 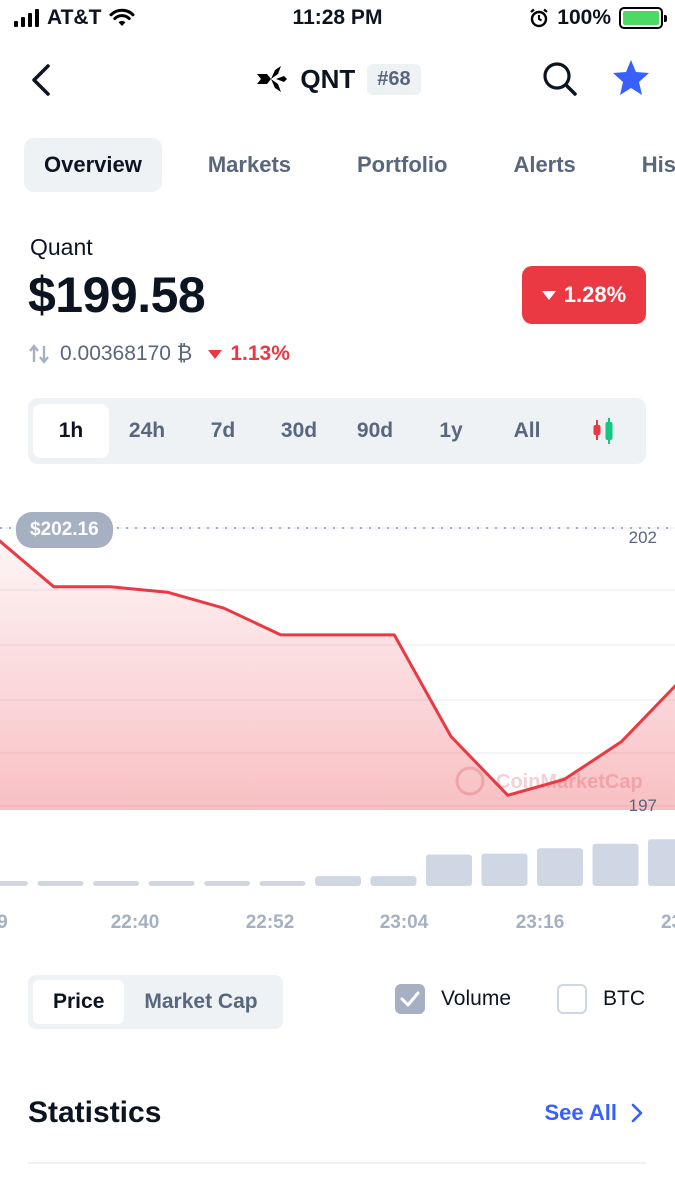 What do you see at coordinates (394, 79) in the screenshot?
I see `rank-badge: #68` at bounding box center [394, 79].